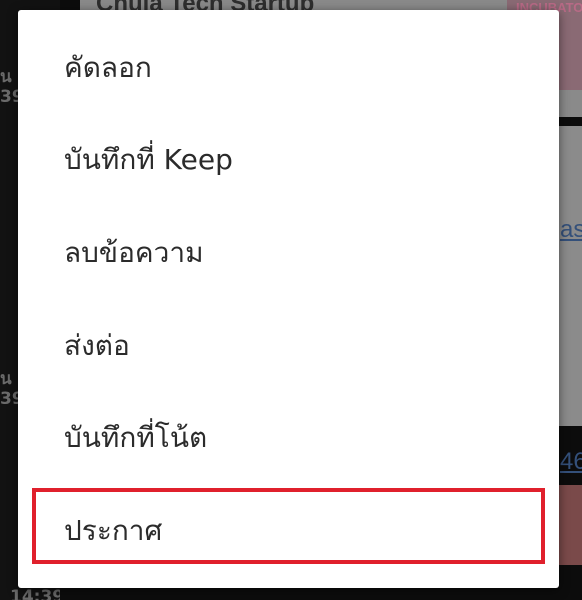 The width and height of the screenshot is (582, 600). I want to click on menu-item-label: บันทึกที่โน้ต, so click(136, 437).